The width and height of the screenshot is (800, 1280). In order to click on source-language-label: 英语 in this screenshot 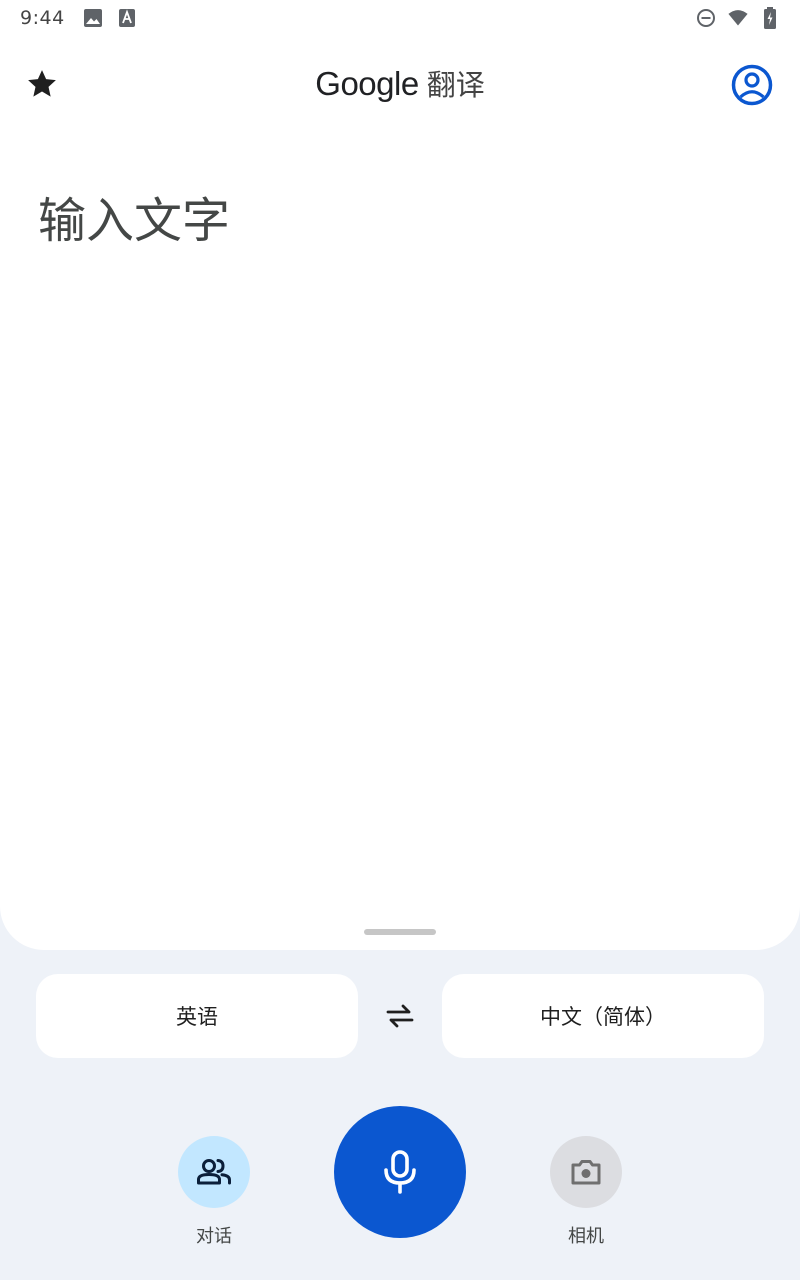, I will do `click(197, 1017)`.